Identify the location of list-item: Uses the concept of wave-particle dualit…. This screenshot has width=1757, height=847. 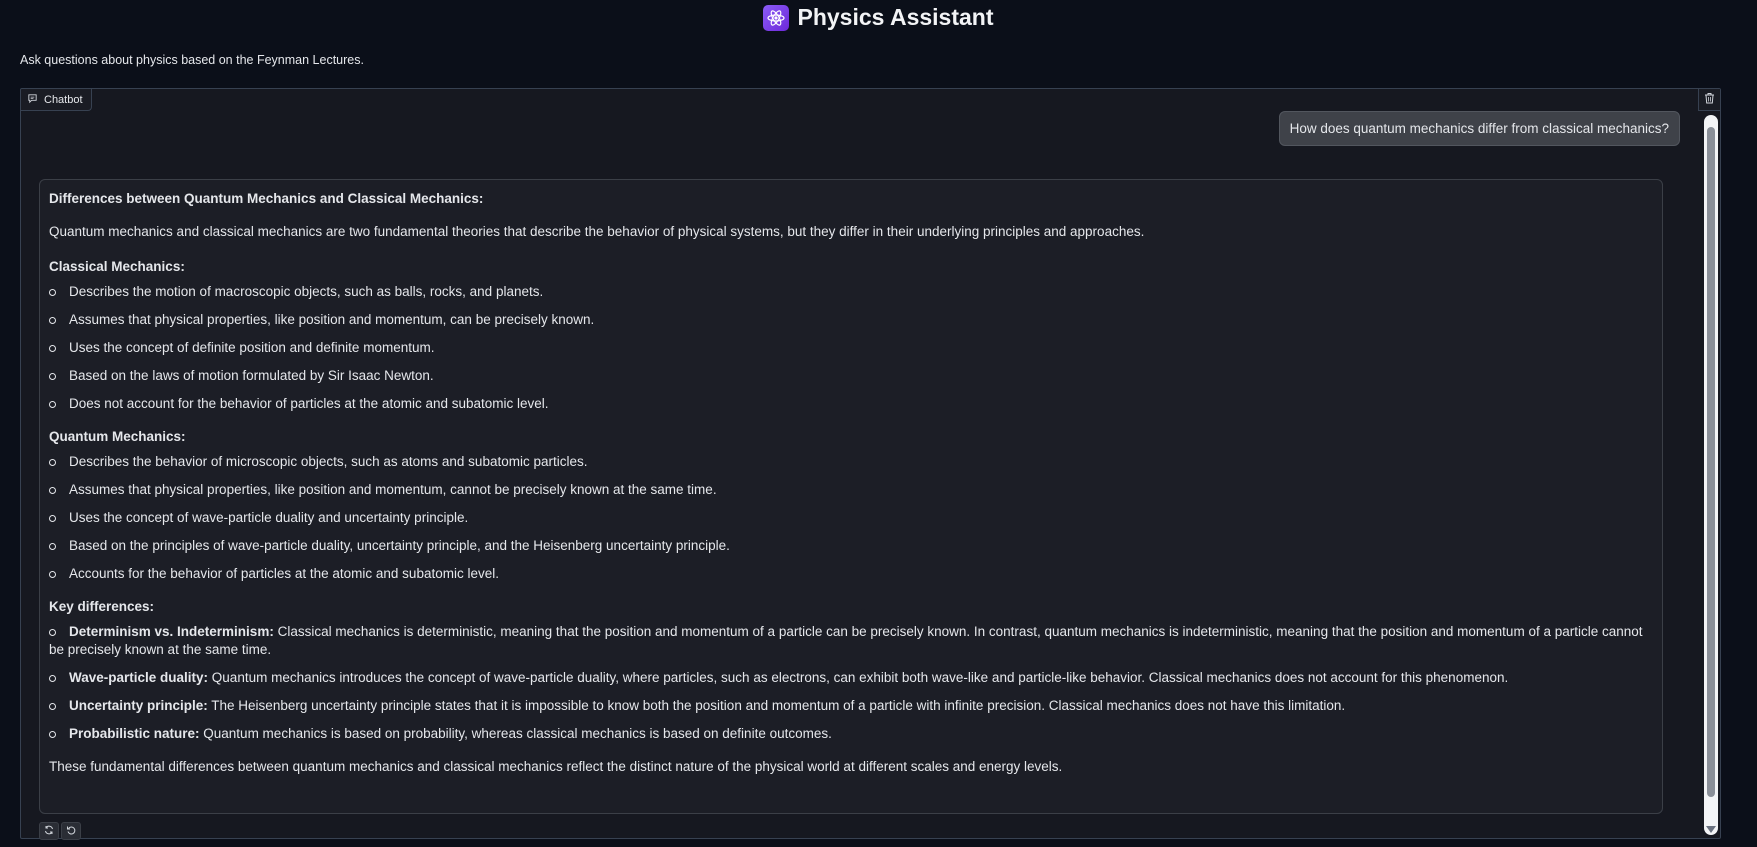
(851, 518).